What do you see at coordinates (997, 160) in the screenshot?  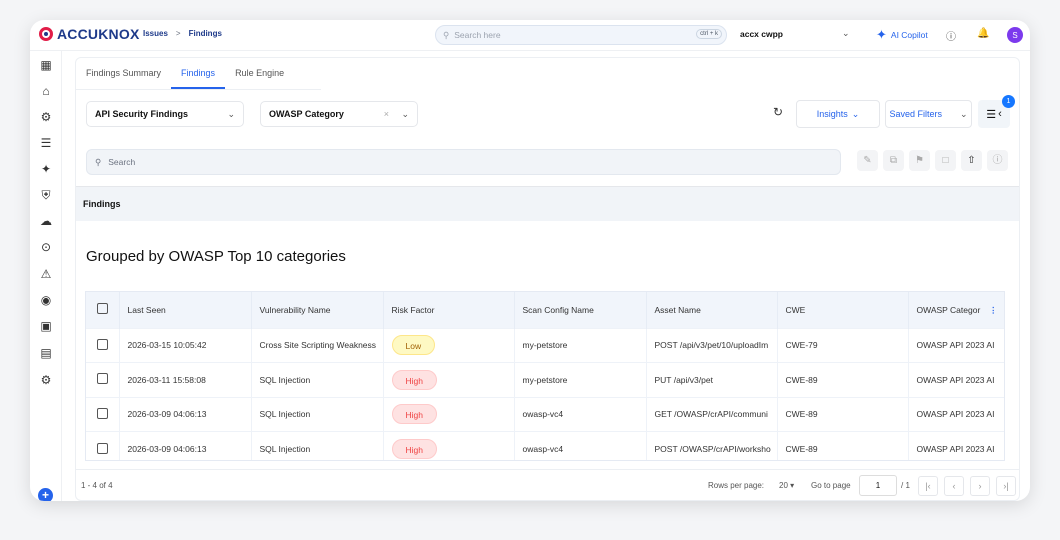 I see `info-icon: ⓘ` at bounding box center [997, 160].